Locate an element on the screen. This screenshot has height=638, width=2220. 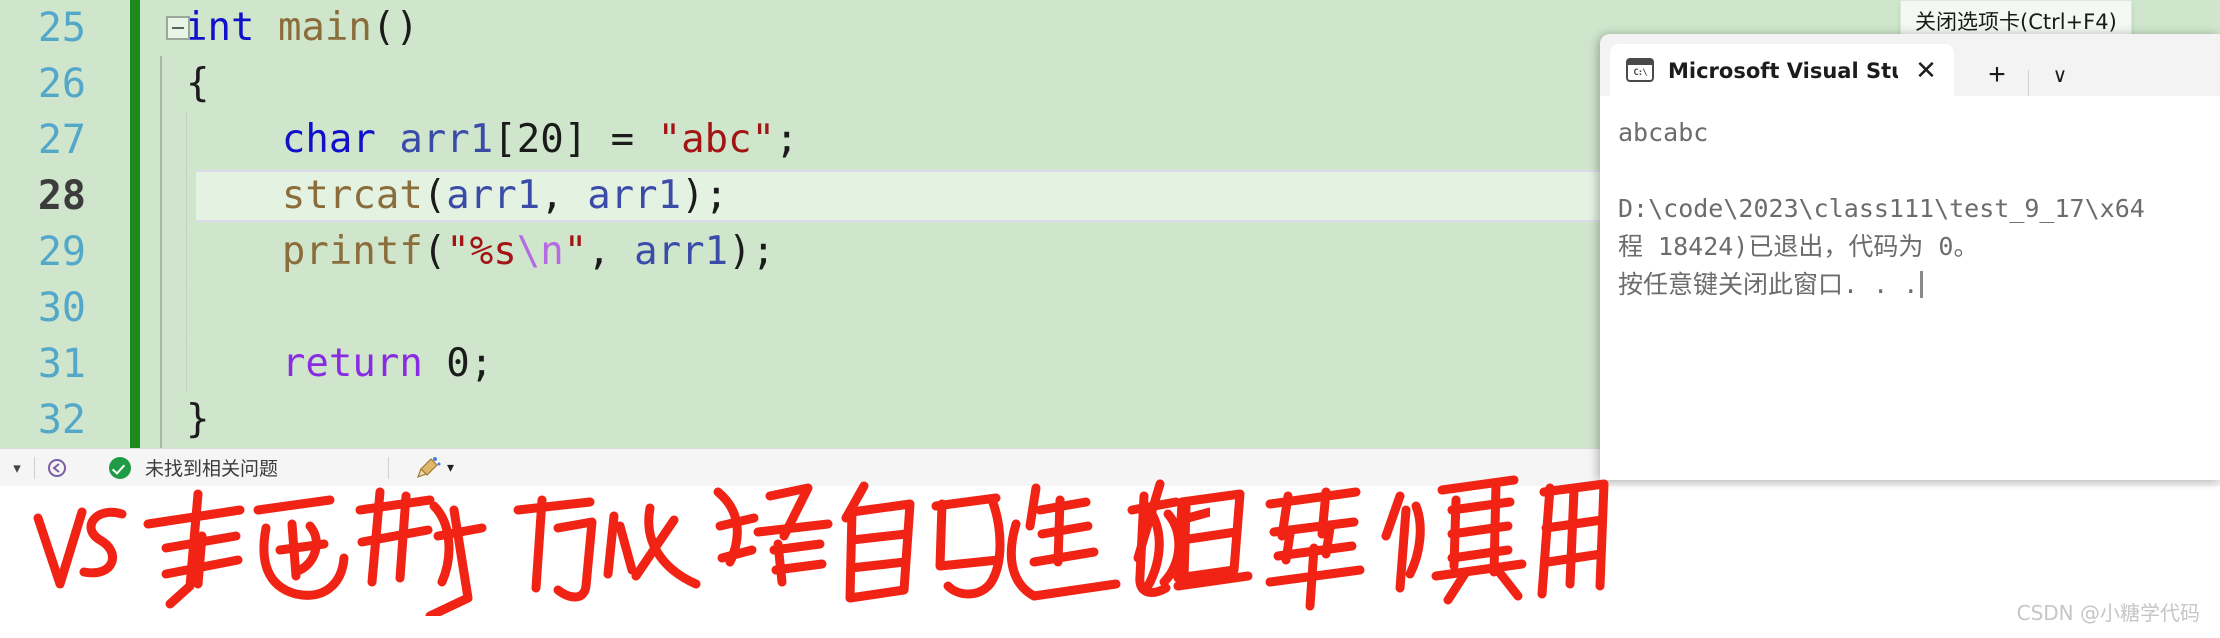
code-text: char arr1[20] = "abc"; is located at coordinates (540, 139).